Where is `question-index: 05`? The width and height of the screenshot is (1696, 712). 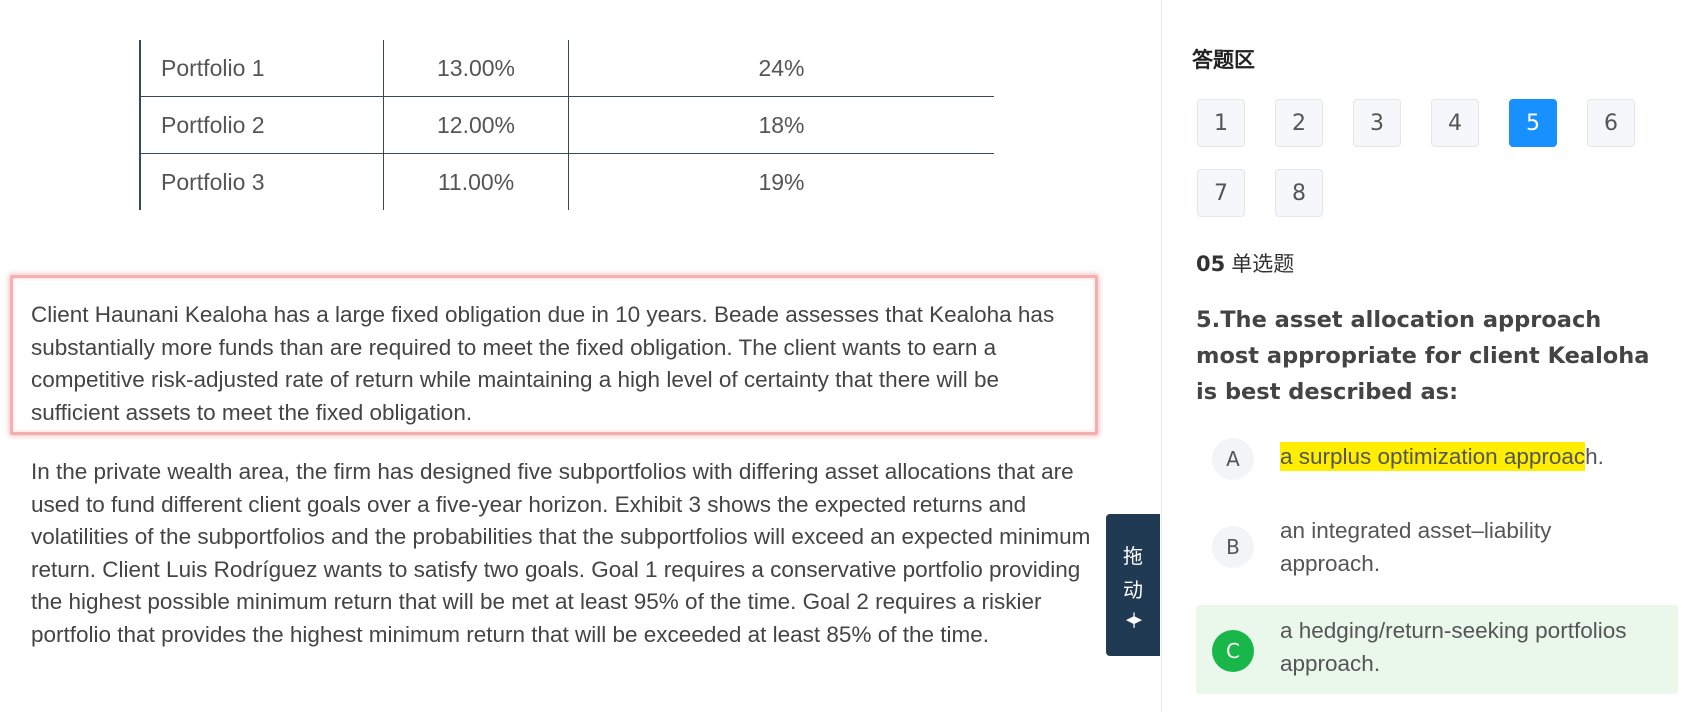
question-index: 05 is located at coordinates (1211, 264).